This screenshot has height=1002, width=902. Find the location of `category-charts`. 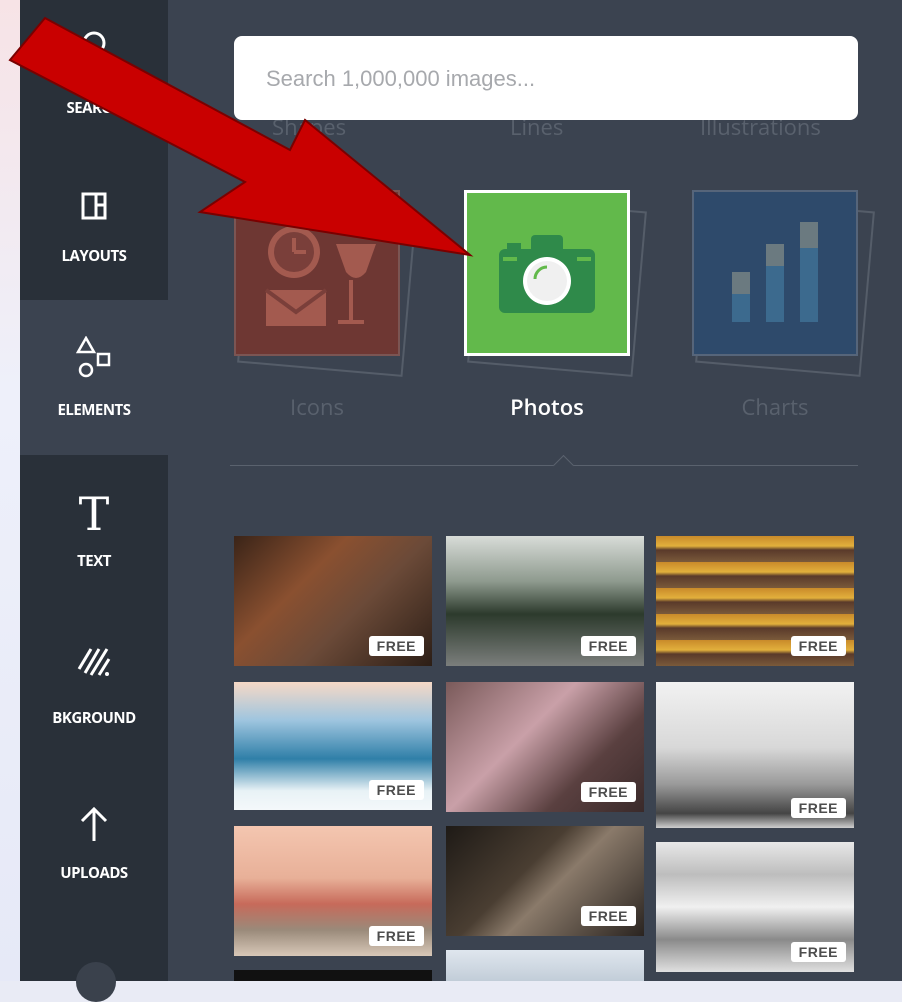

category-charts is located at coordinates (775, 273).